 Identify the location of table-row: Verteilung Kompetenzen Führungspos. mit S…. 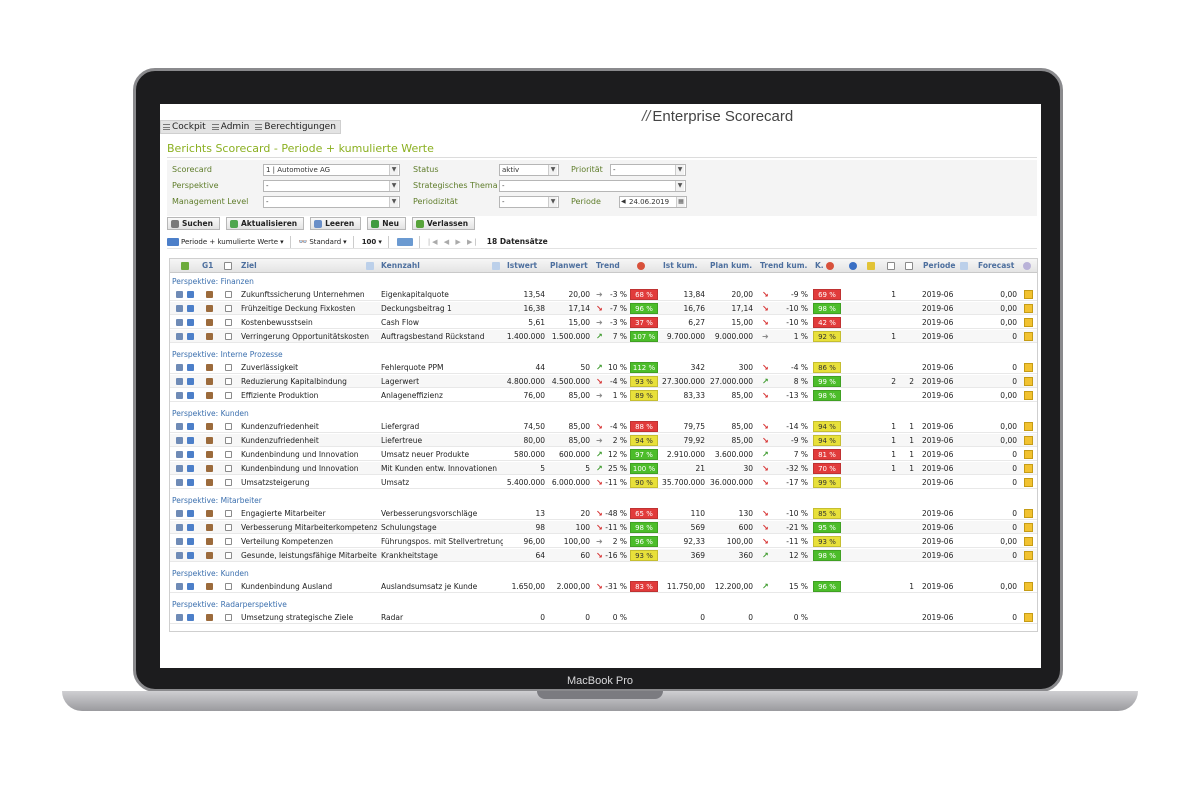
(603, 541).